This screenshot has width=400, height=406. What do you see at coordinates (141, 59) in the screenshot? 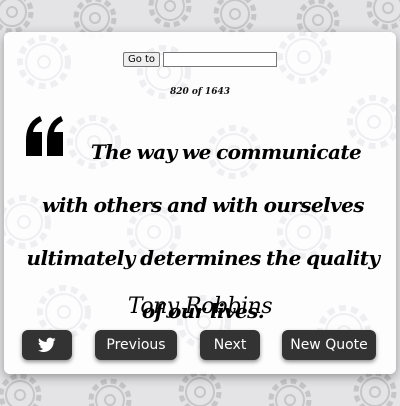
I see `goto-button: Go to` at bounding box center [141, 59].